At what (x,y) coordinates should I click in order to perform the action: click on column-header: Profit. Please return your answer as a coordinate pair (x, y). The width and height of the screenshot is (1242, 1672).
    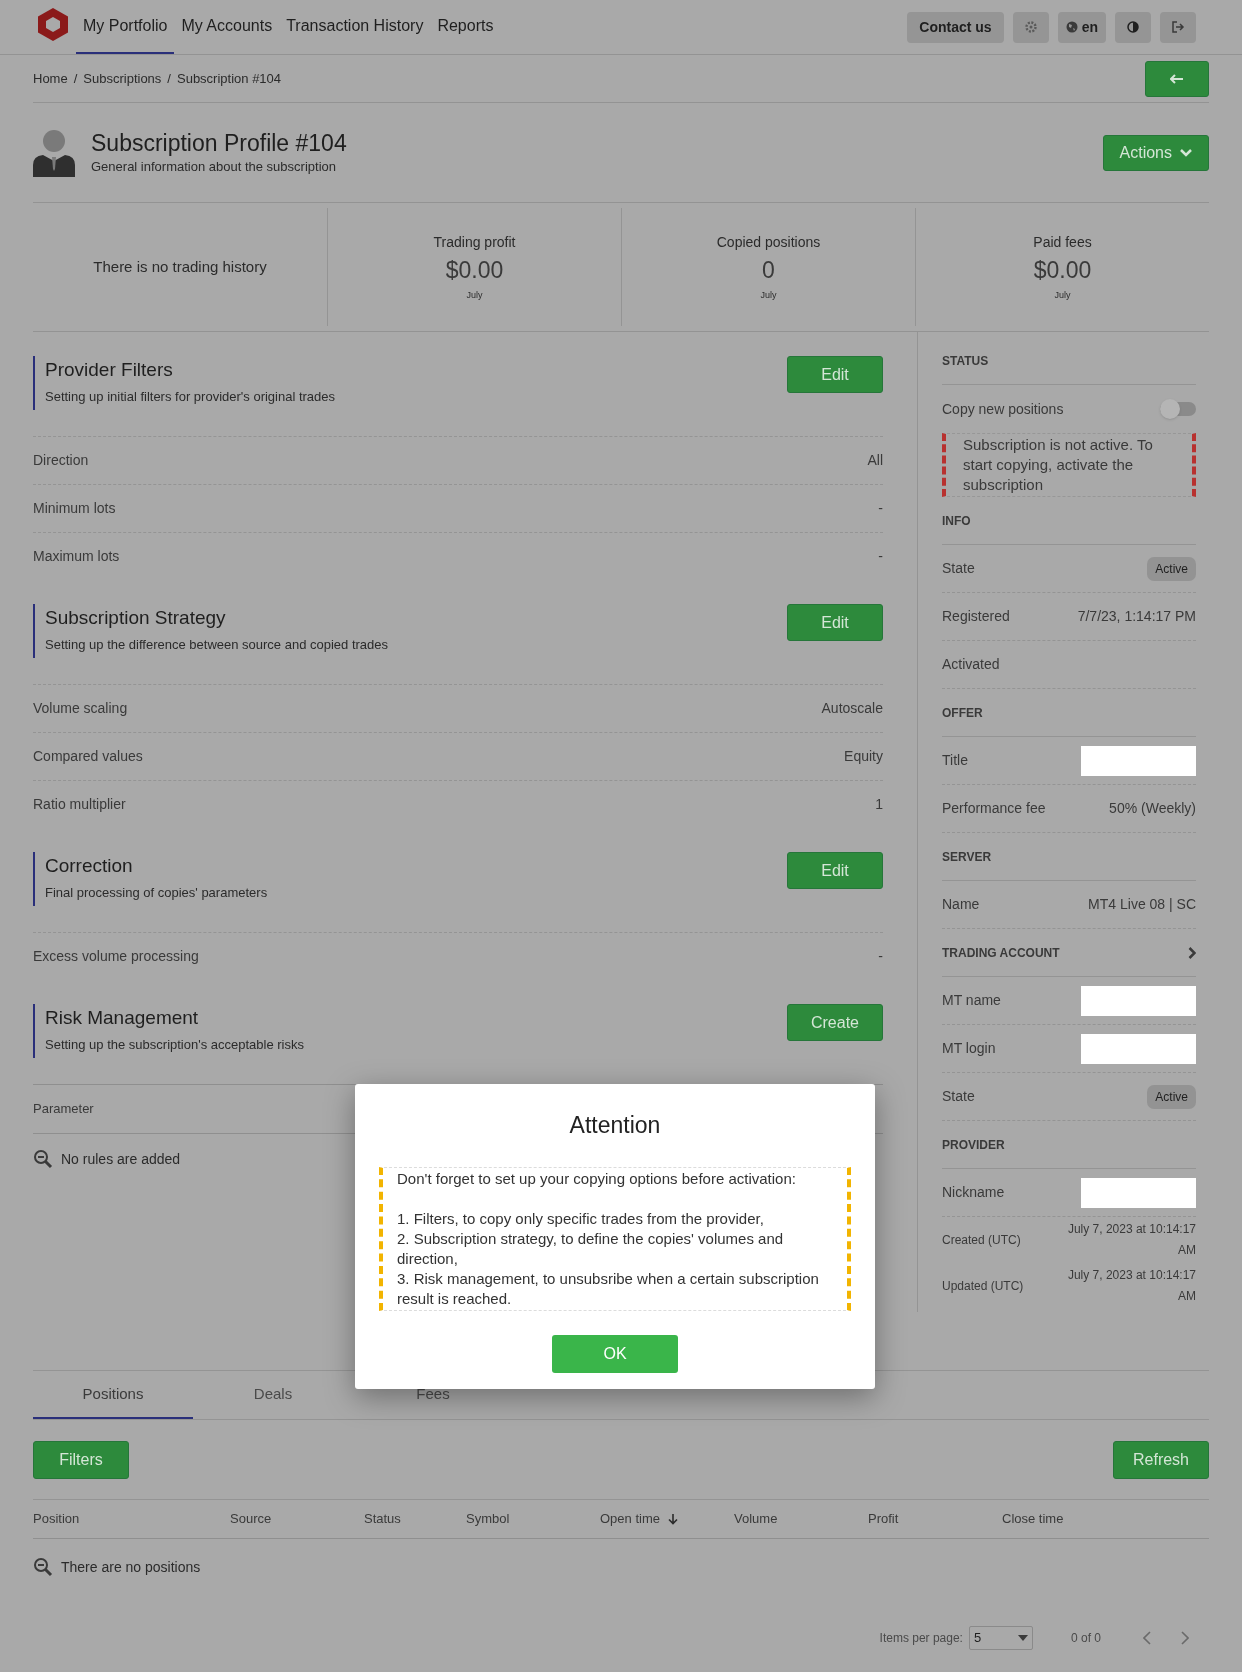
    Looking at the image, I should click on (883, 1519).